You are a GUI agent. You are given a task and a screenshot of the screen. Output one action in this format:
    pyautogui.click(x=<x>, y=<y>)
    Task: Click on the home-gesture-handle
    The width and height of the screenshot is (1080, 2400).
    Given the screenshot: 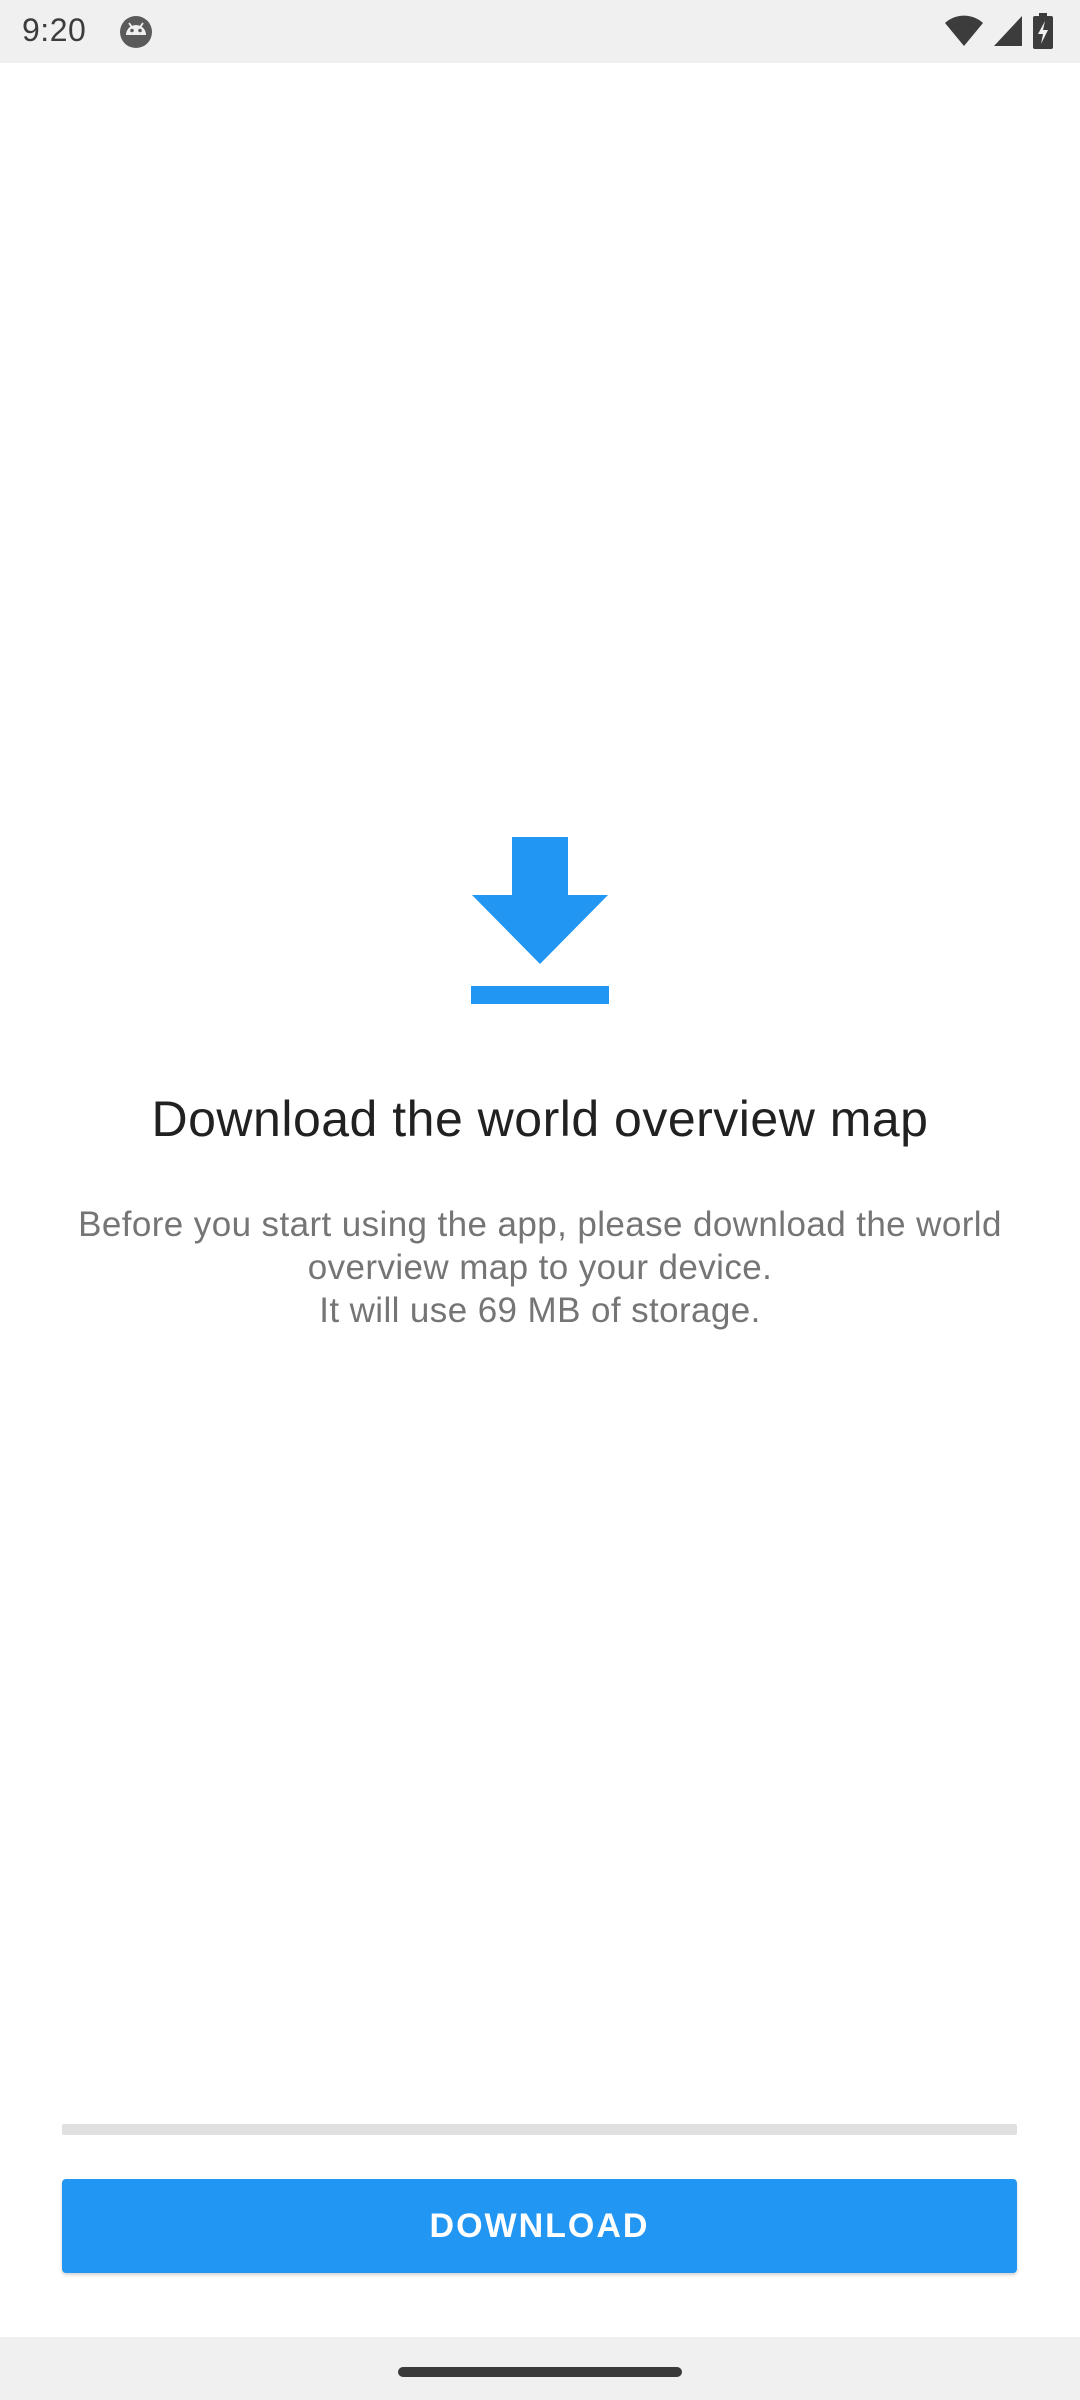 What is the action you would take?
    pyautogui.click(x=540, y=2372)
    